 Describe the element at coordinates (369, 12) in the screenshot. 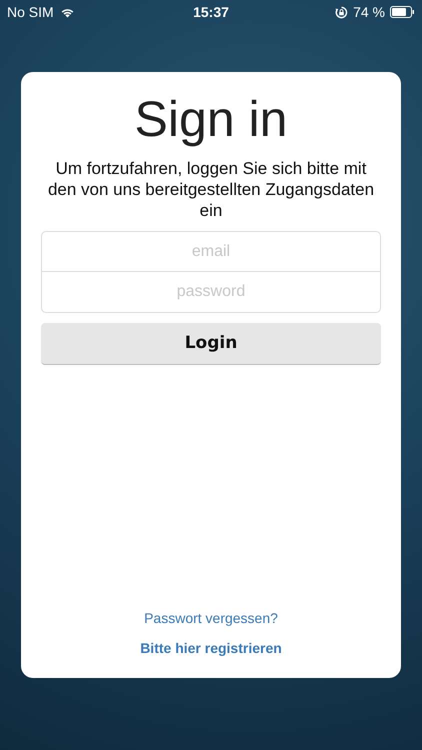

I see `battery-percent: 74 %` at that location.